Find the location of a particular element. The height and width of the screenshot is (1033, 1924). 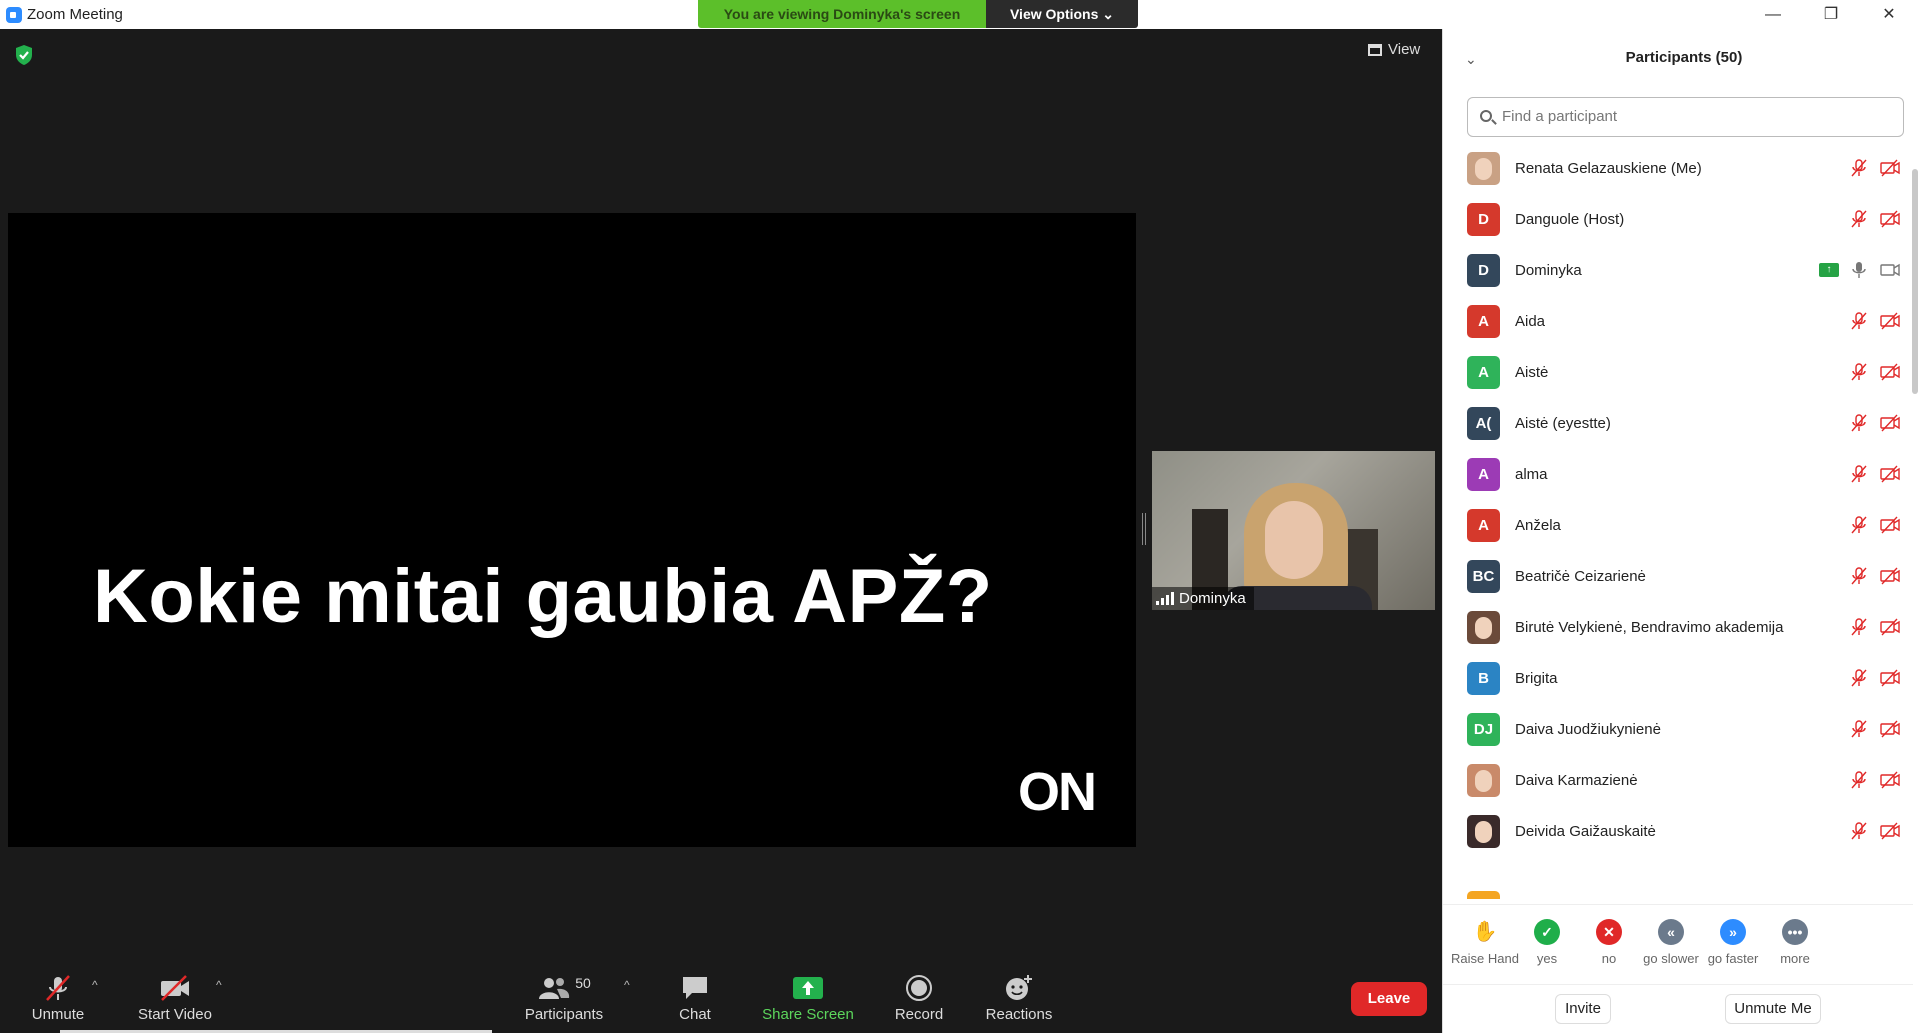

record-label: Record is located at coordinates (919, 1014).